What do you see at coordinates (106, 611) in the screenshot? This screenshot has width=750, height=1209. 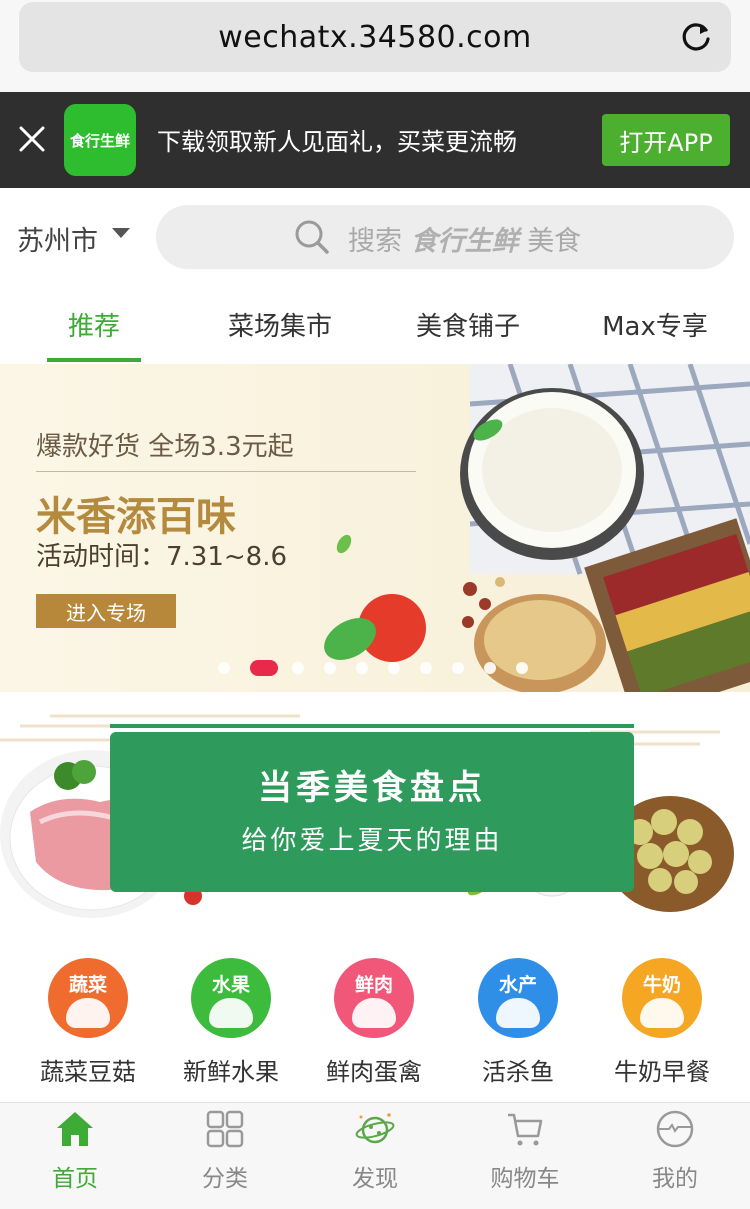 I see `enter-event-button: 进入专场` at bounding box center [106, 611].